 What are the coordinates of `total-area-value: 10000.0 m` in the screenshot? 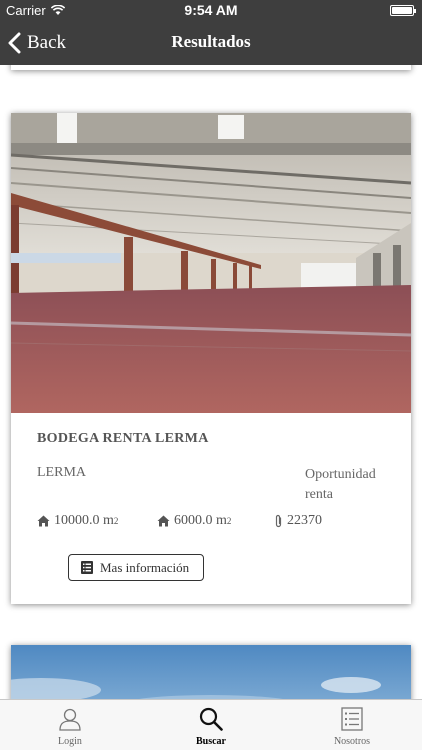 It's located at (84, 520).